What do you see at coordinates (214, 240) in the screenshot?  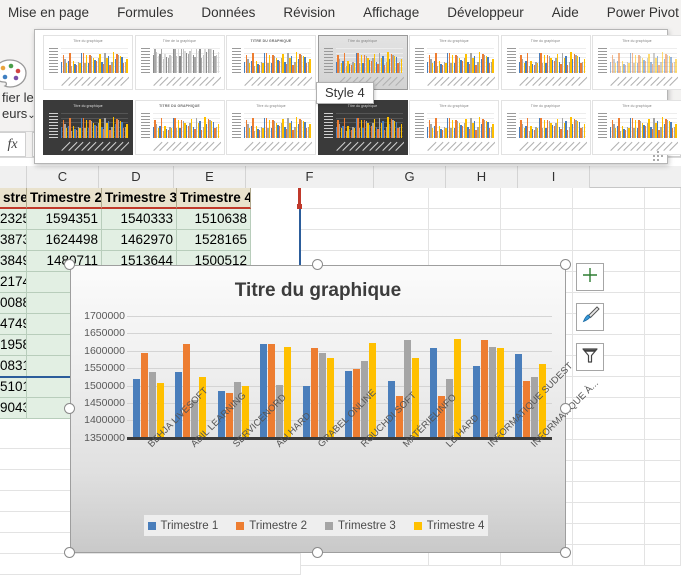 I see `table-cell: 1528165` at bounding box center [214, 240].